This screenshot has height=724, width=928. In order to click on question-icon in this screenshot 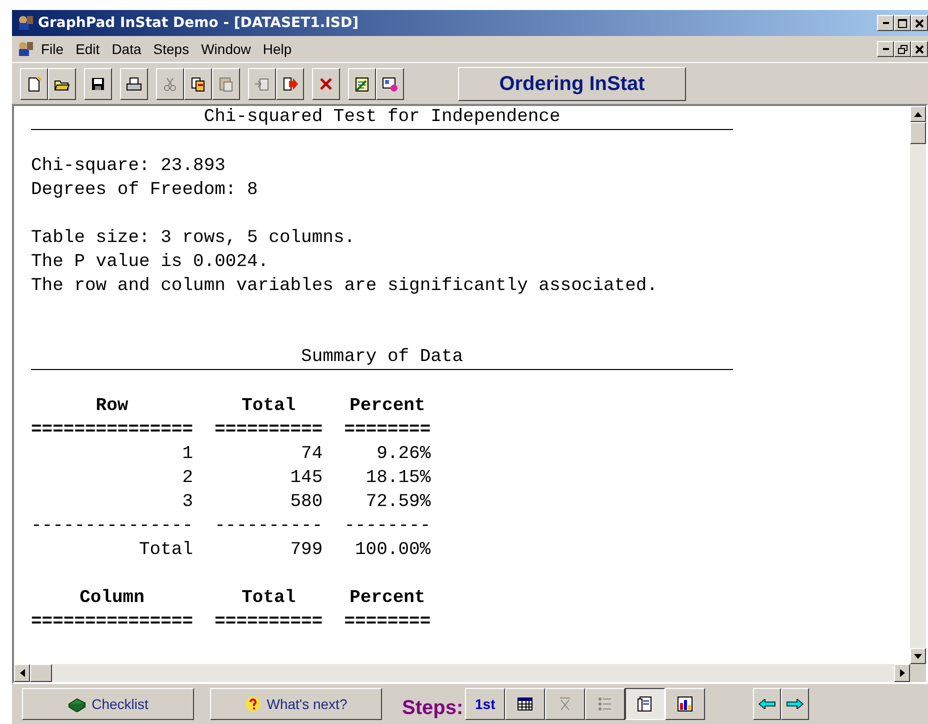, I will do `click(252, 704)`.